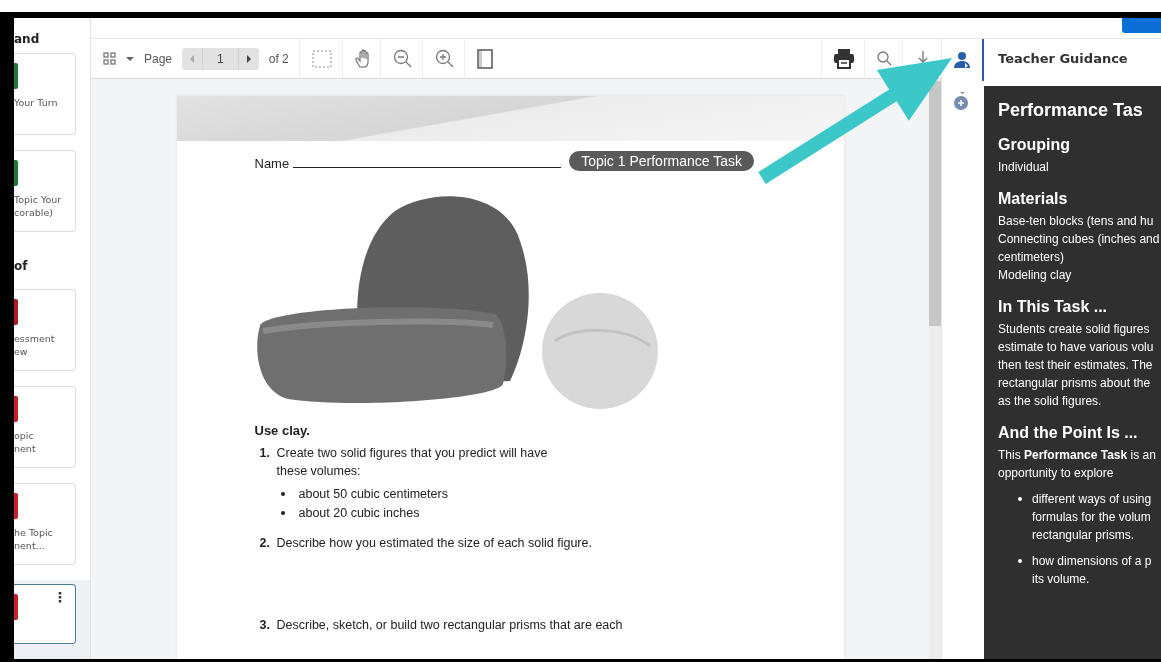 The image size is (1161, 662). I want to click on person-icon, so click(962, 60).